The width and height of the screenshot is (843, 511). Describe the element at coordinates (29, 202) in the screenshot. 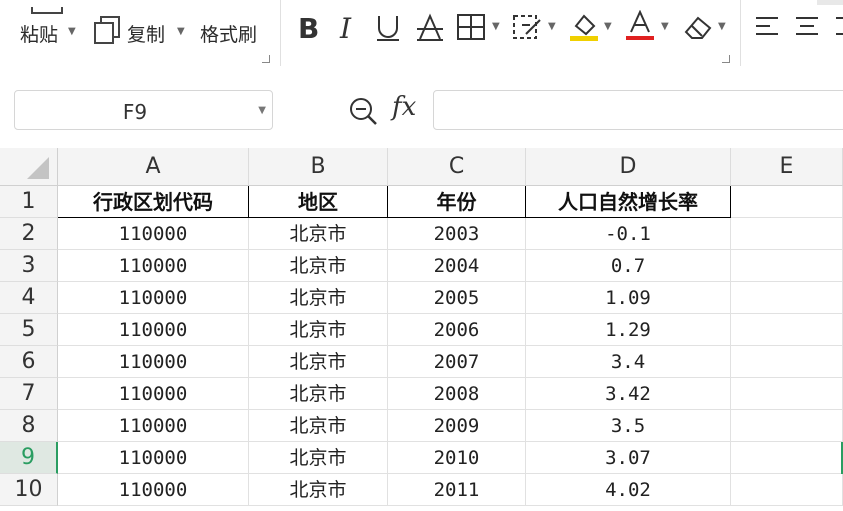

I see `row-header-1: 1` at that location.